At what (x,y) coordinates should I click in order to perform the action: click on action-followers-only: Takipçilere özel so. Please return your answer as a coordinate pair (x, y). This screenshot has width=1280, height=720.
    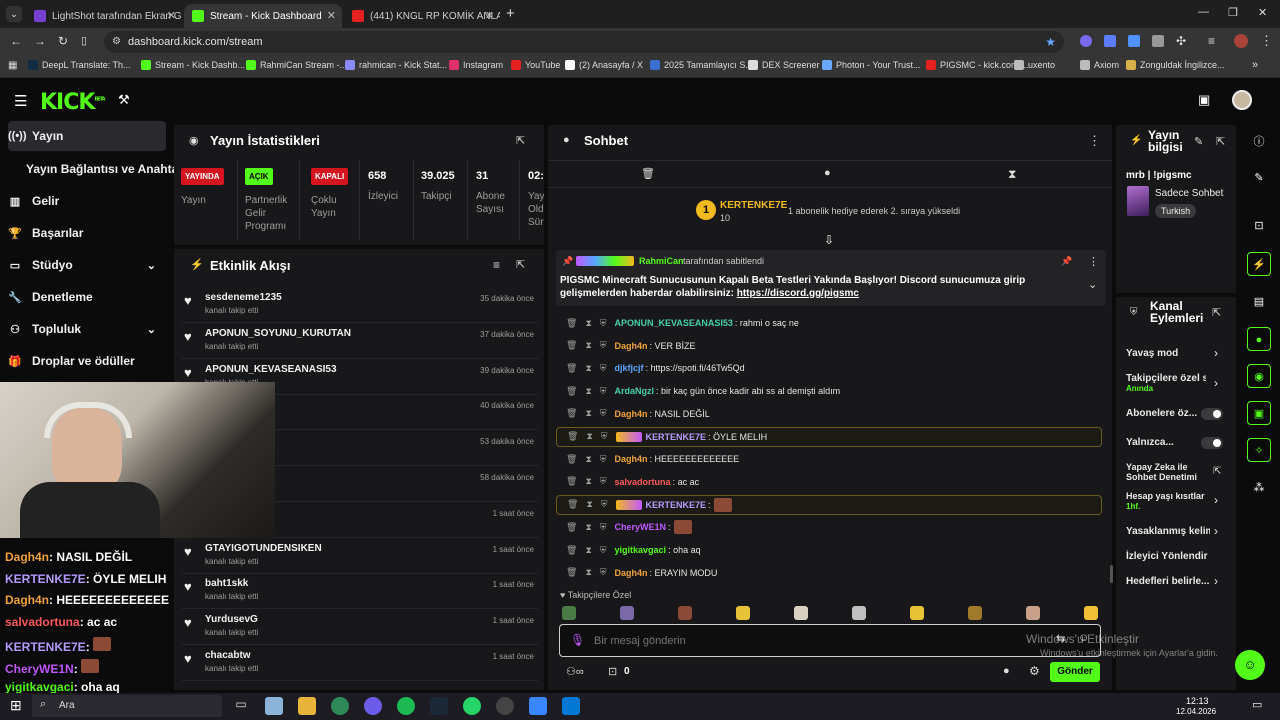
    Looking at the image, I should click on (1166, 378).